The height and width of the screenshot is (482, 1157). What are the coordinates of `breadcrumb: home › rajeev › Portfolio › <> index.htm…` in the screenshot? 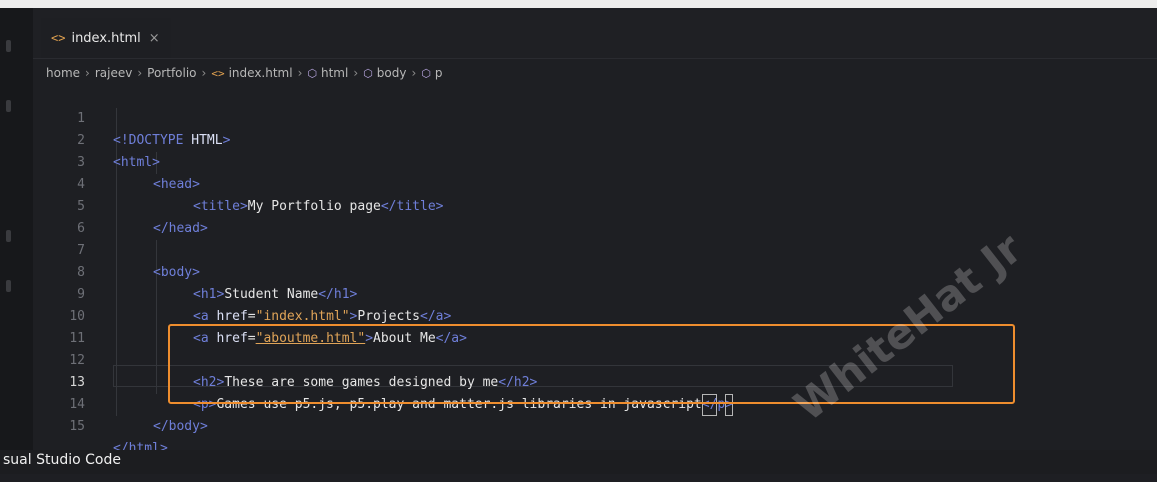 It's located at (244, 73).